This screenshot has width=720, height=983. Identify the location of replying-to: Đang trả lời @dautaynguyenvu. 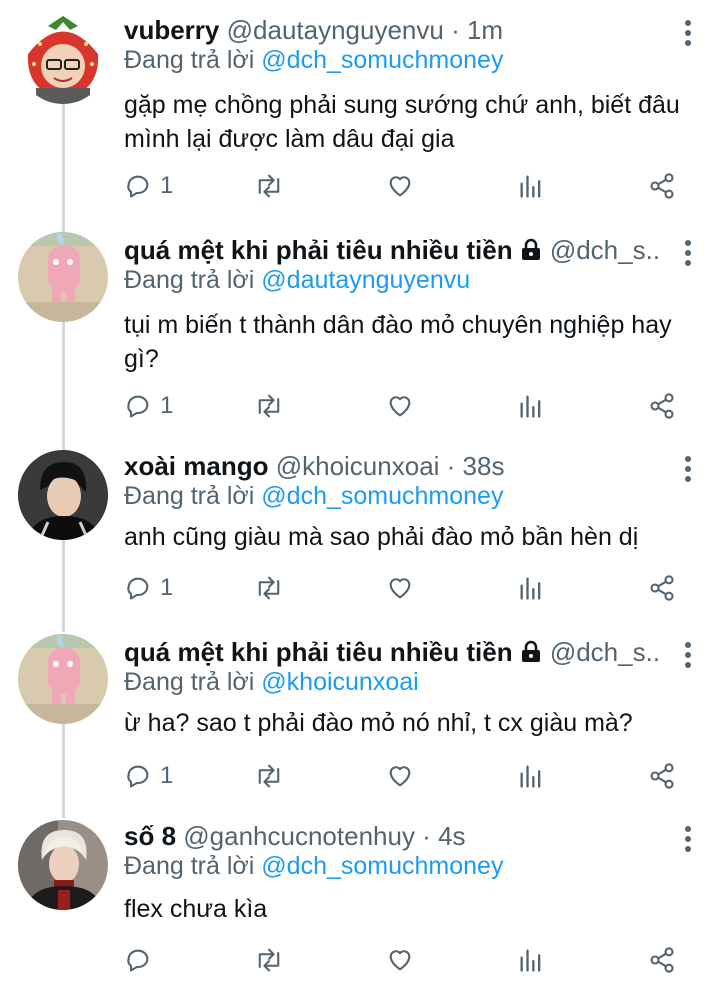
(297, 280).